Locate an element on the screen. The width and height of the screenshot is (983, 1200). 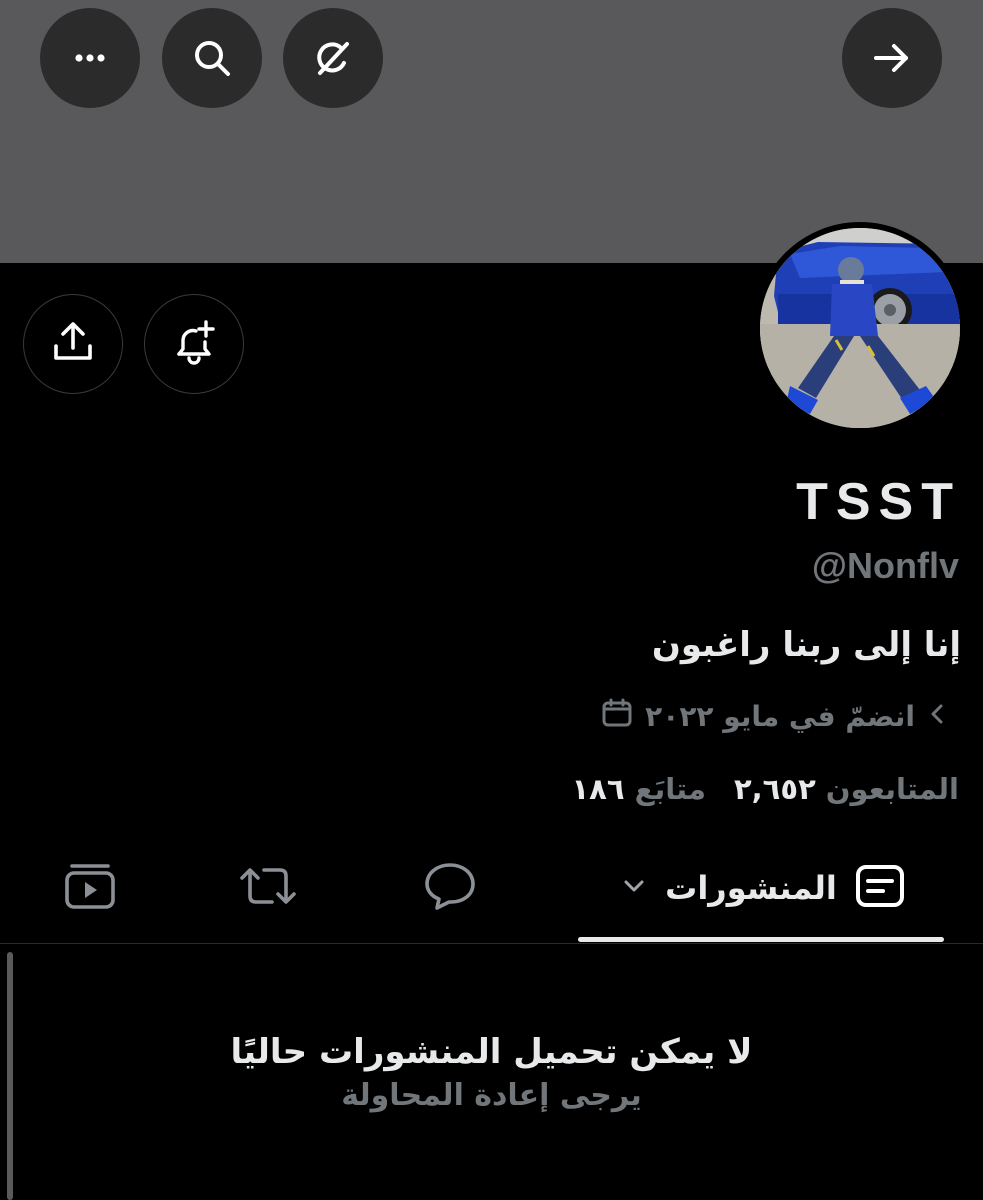
grok-button is located at coordinates (333, 58).